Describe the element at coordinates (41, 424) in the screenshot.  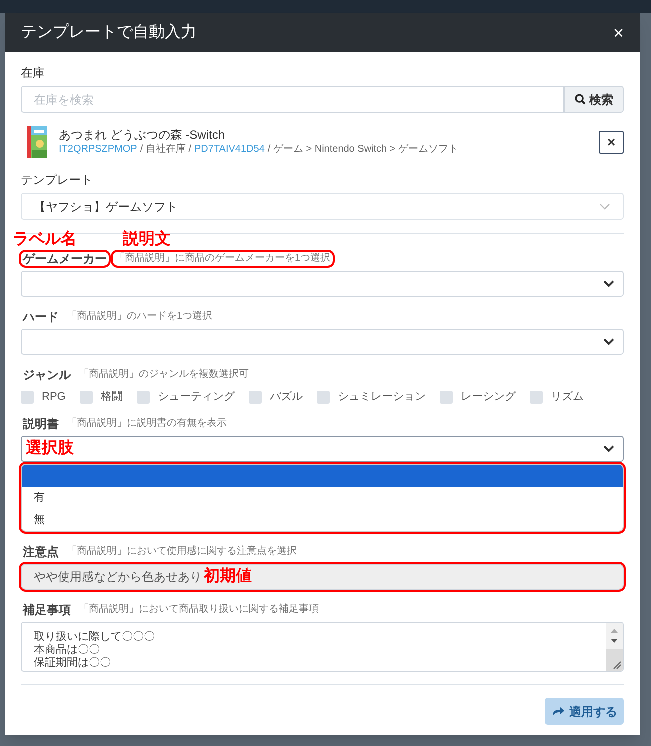
I see `field-label: 説明書` at that location.